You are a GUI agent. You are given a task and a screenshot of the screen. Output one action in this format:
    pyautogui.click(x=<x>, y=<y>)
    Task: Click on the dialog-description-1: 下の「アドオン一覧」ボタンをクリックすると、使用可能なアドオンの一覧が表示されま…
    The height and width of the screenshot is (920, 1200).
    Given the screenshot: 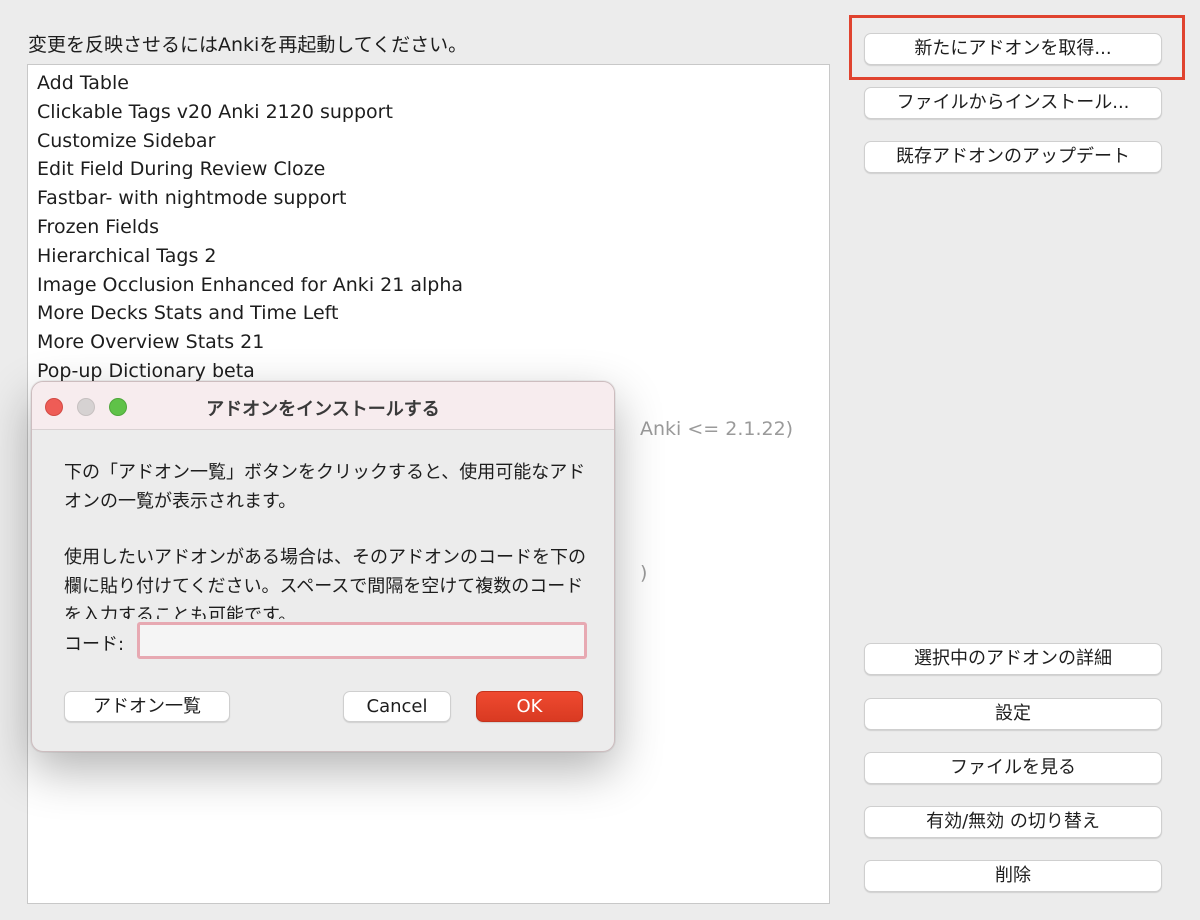 What is the action you would take?
    pyautogui.click(x=325, y=487)
    